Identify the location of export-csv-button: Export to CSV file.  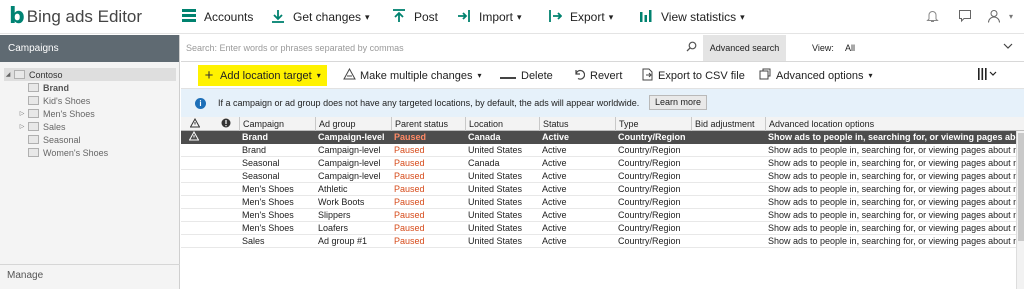
(692, 75).